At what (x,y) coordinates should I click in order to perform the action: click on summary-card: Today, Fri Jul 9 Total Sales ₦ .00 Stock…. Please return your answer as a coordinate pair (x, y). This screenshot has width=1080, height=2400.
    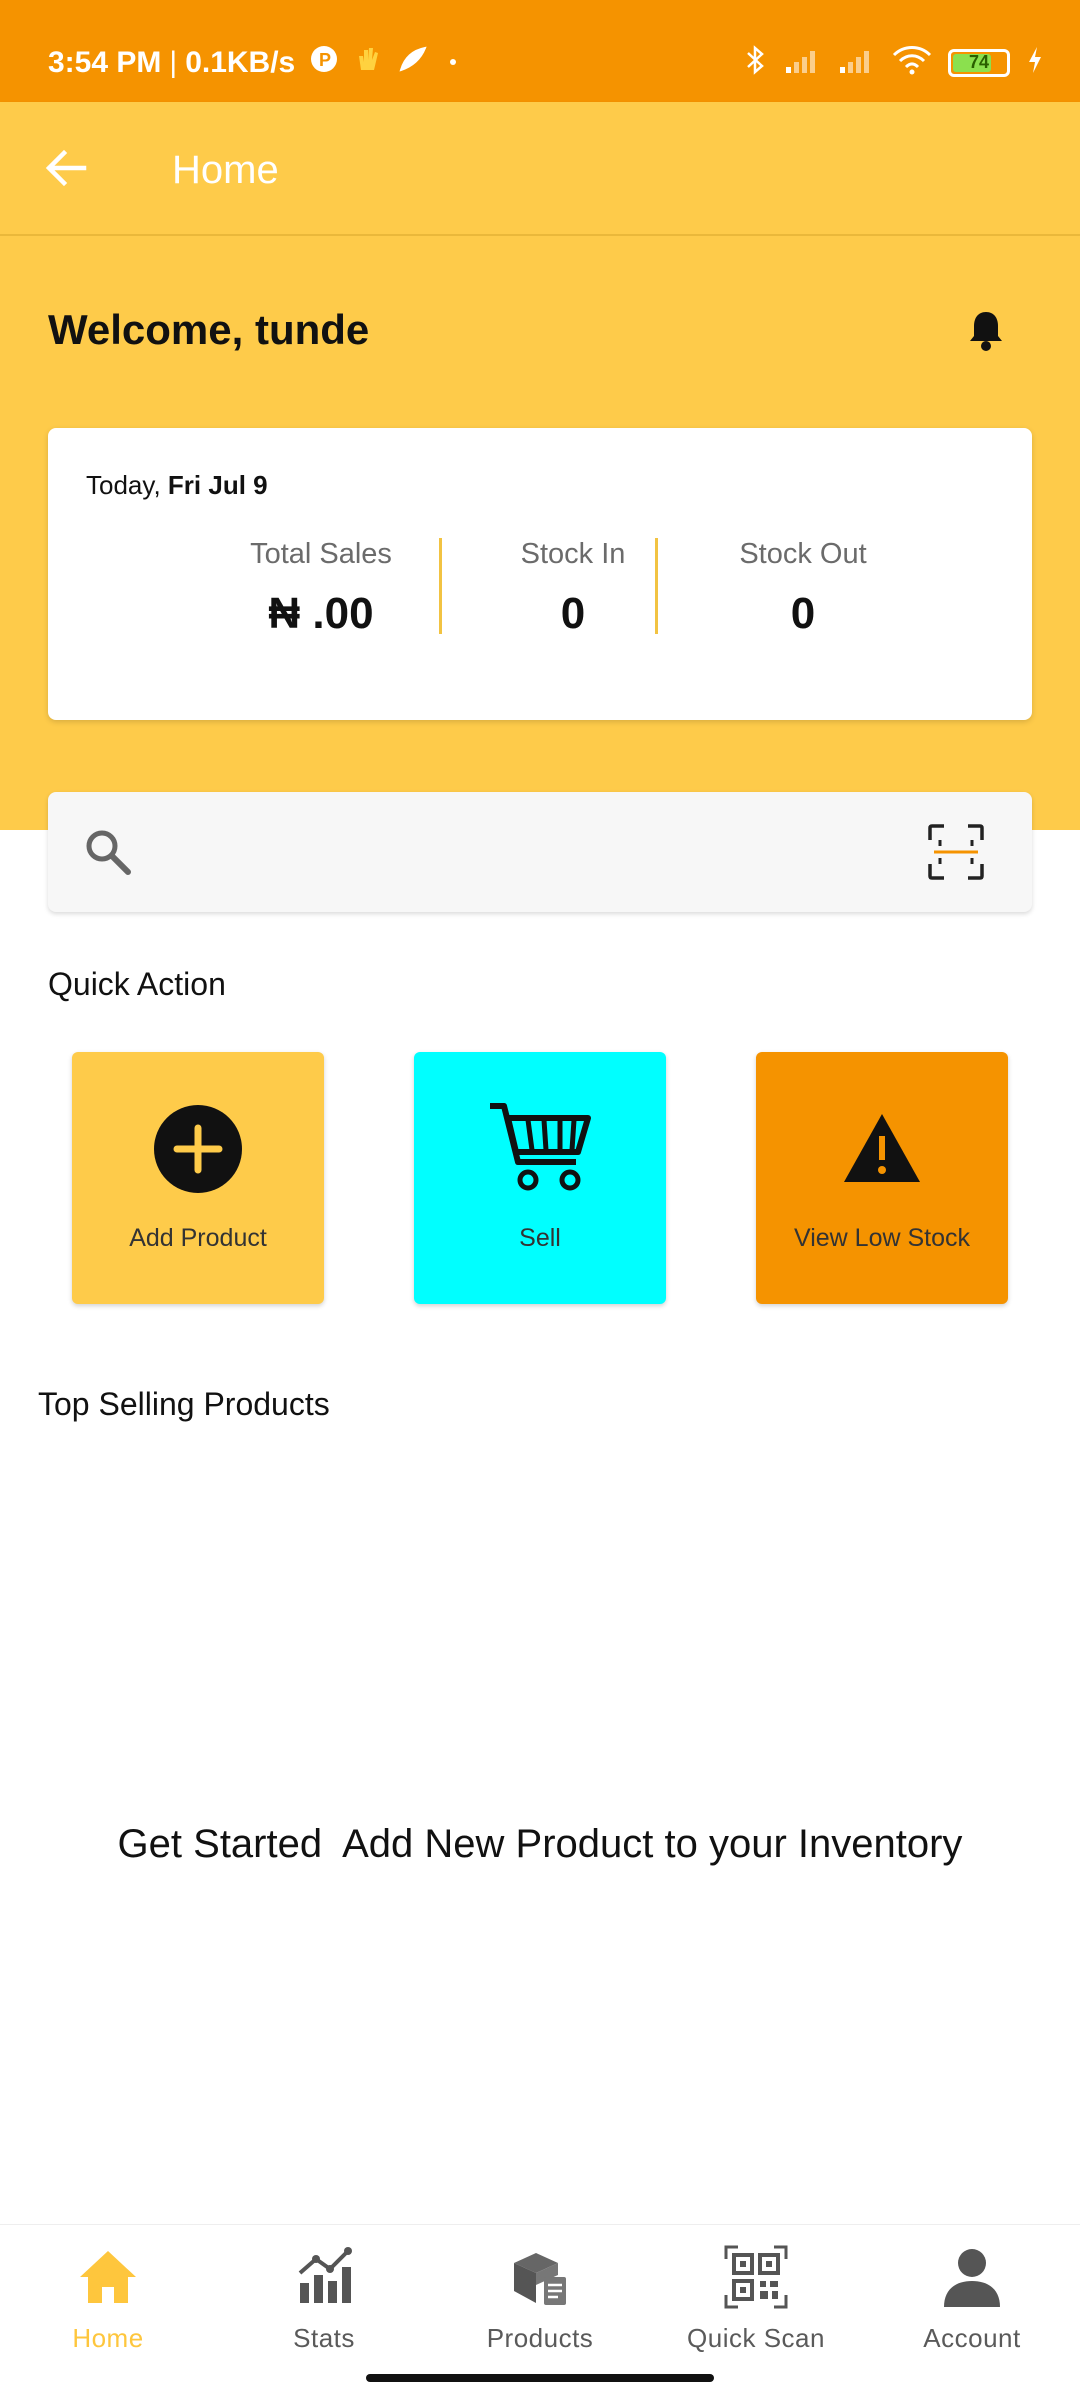
    Looking at the image, I should click on (540, 574).